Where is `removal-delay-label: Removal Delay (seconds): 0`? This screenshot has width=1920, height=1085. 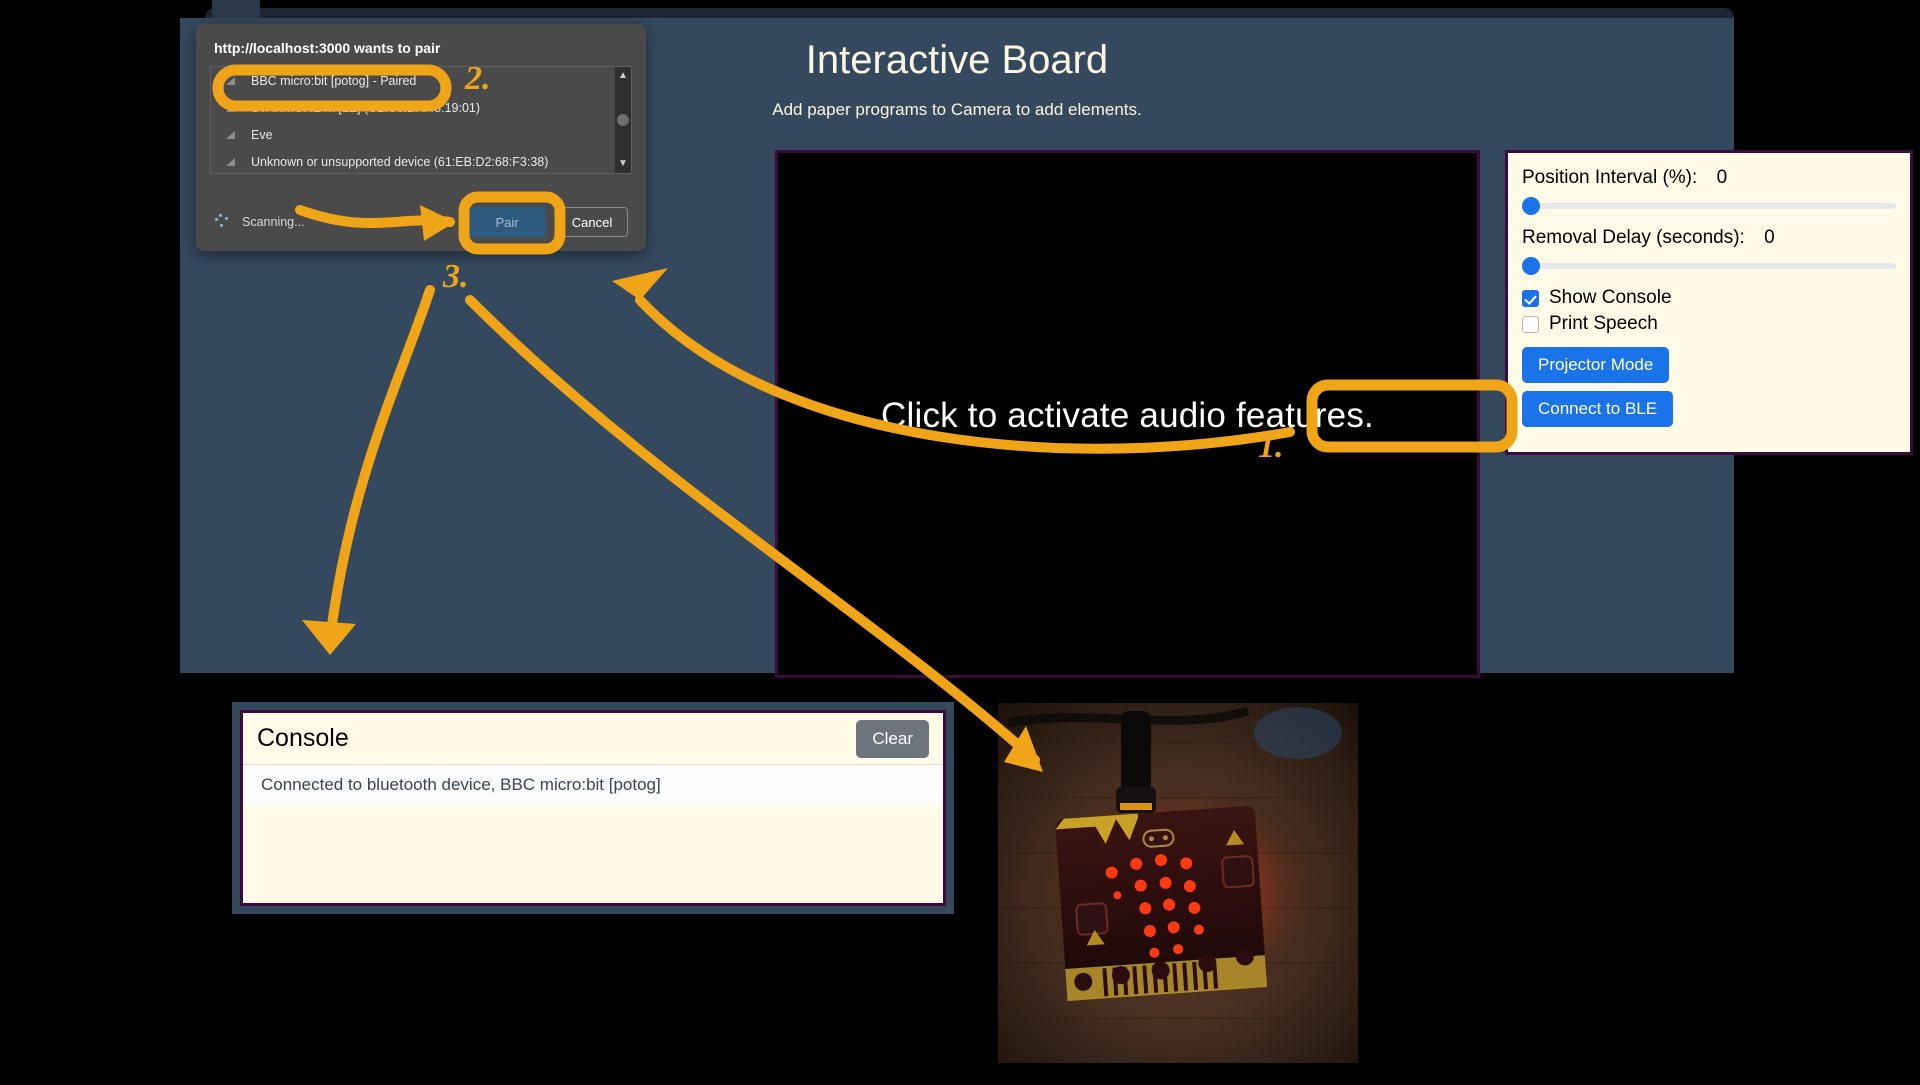 removal-delay-label: Removal Delay (seconds): 0 is located at coordinates (1709, 238).